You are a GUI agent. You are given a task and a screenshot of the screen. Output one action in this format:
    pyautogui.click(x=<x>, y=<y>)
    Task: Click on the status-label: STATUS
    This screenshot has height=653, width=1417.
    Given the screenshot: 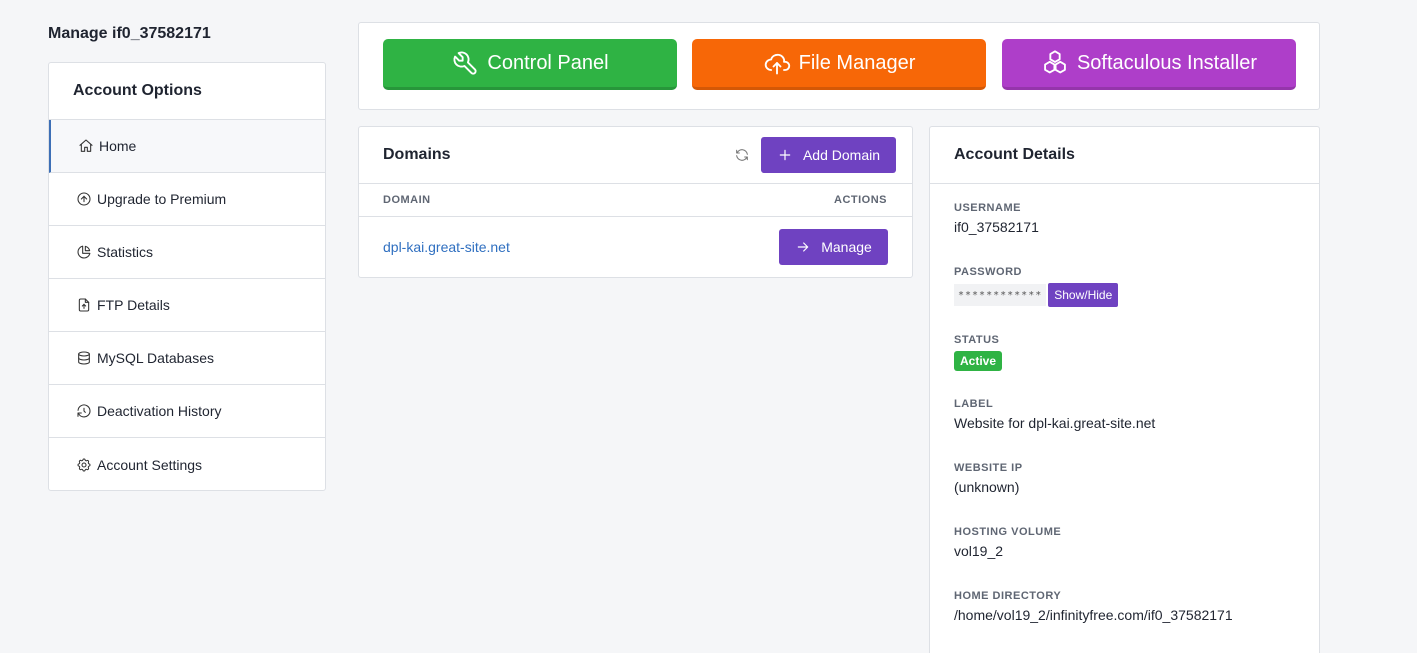 What is the action you would take?
    pyautogui.click(x=977, y=340)
    